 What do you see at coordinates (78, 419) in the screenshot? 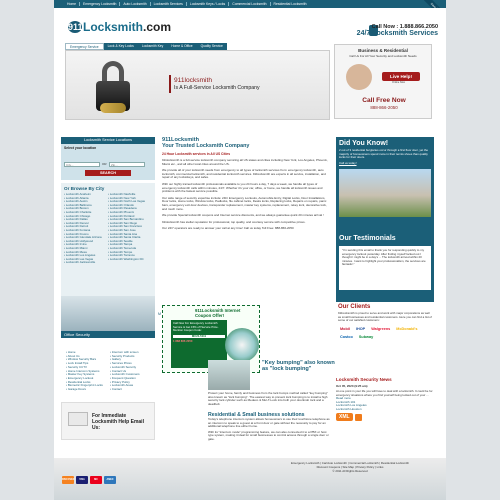
I see `envelope-icon` at bounding box center [78, 419].